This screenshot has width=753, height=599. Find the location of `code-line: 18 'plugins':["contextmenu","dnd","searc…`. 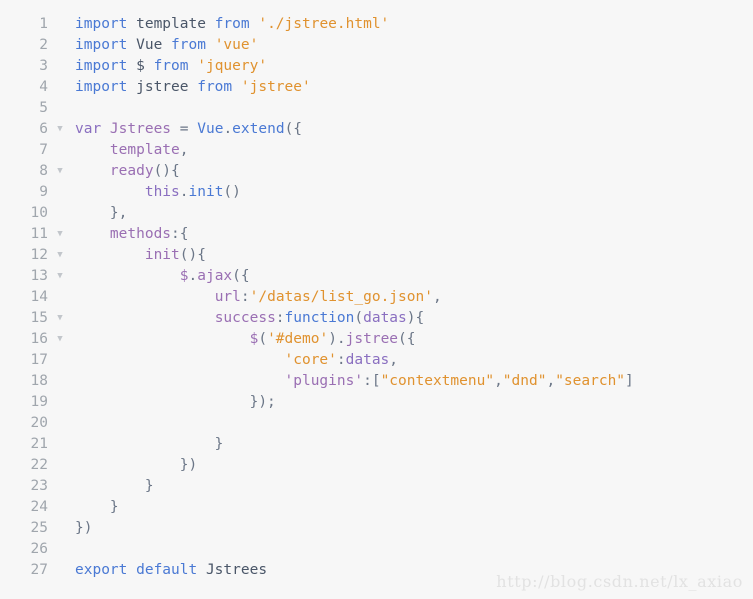

code-line: 18 'plugins':["contextmenu","dnd","searc… is located at coordinates (376, 381).